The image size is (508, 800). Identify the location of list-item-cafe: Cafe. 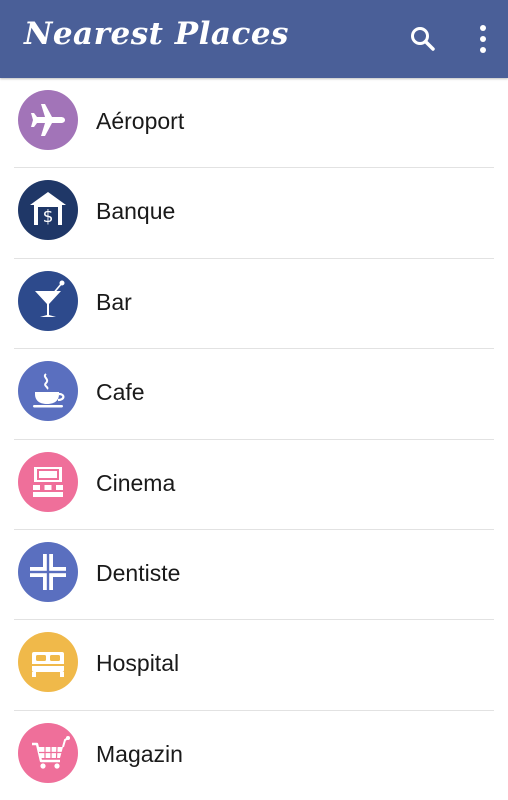
(254, 394).